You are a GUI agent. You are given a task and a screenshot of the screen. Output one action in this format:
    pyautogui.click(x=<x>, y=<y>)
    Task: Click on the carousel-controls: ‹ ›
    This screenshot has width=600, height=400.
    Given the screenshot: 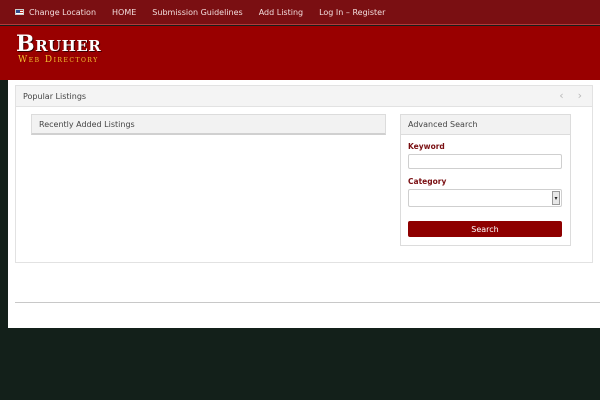 What is the action you would take?
    pyautogui.click(x=570, y=96)
    